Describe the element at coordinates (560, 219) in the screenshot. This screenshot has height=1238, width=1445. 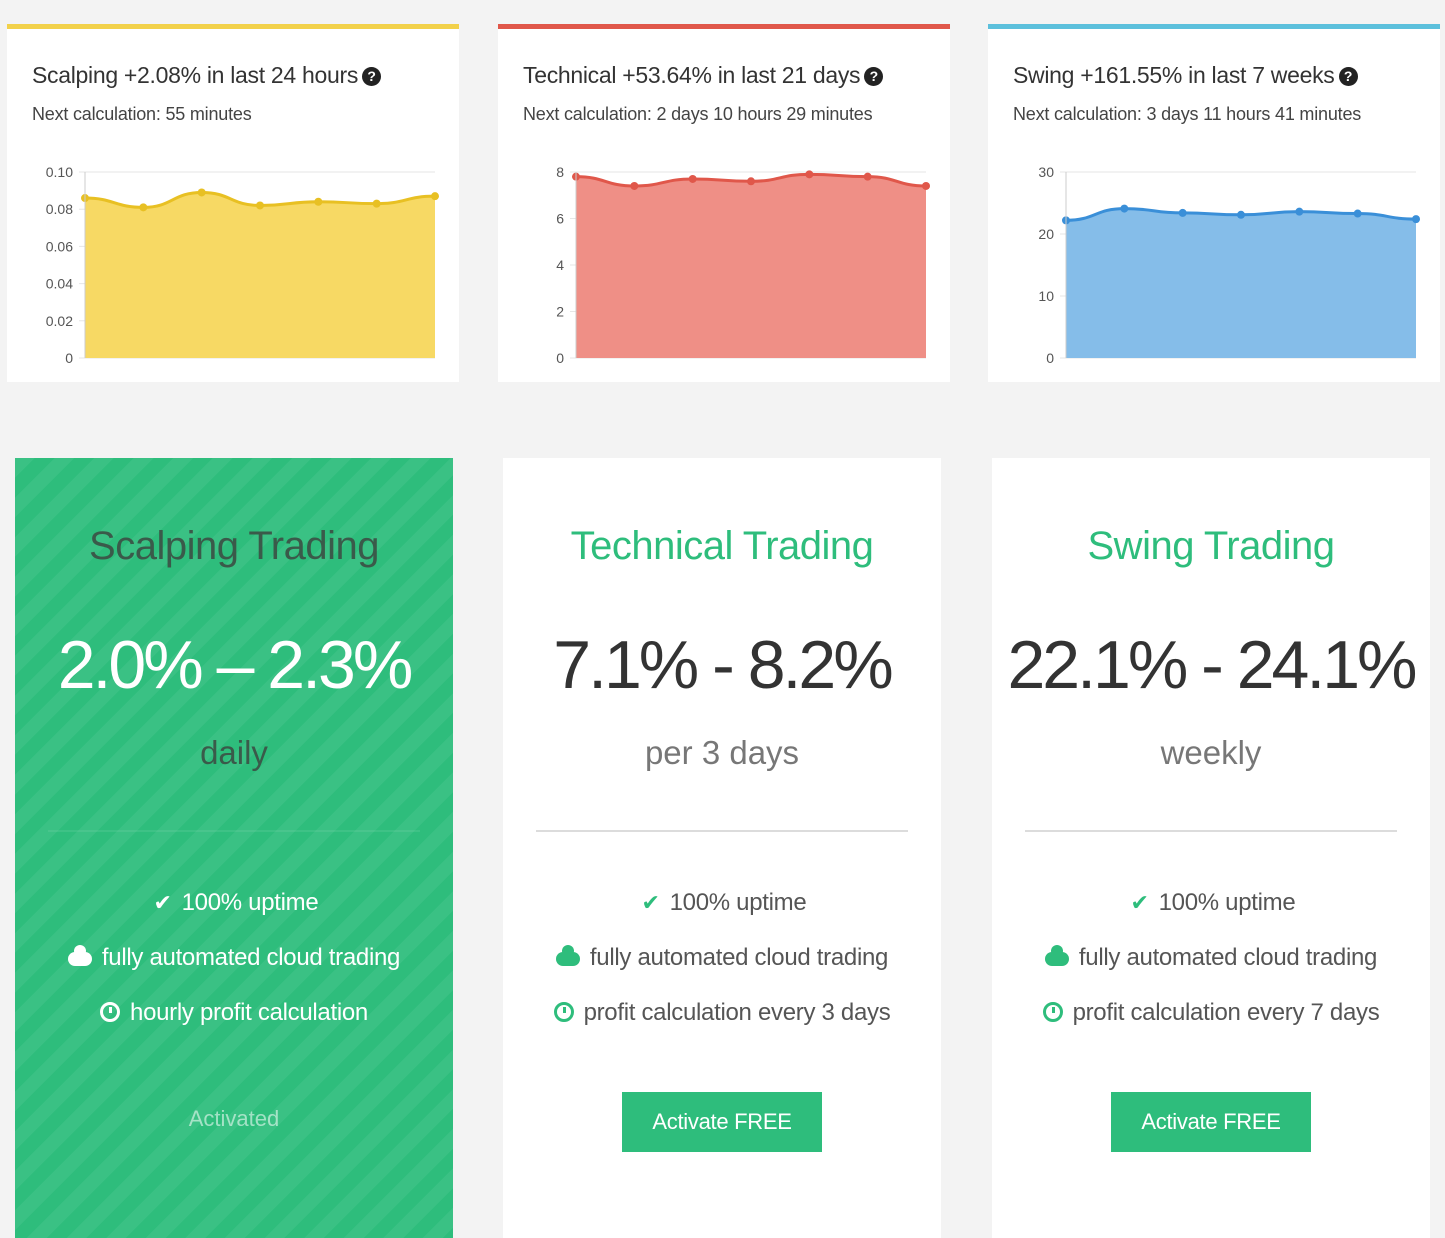
I see `y-tick-label: 6` at that location.